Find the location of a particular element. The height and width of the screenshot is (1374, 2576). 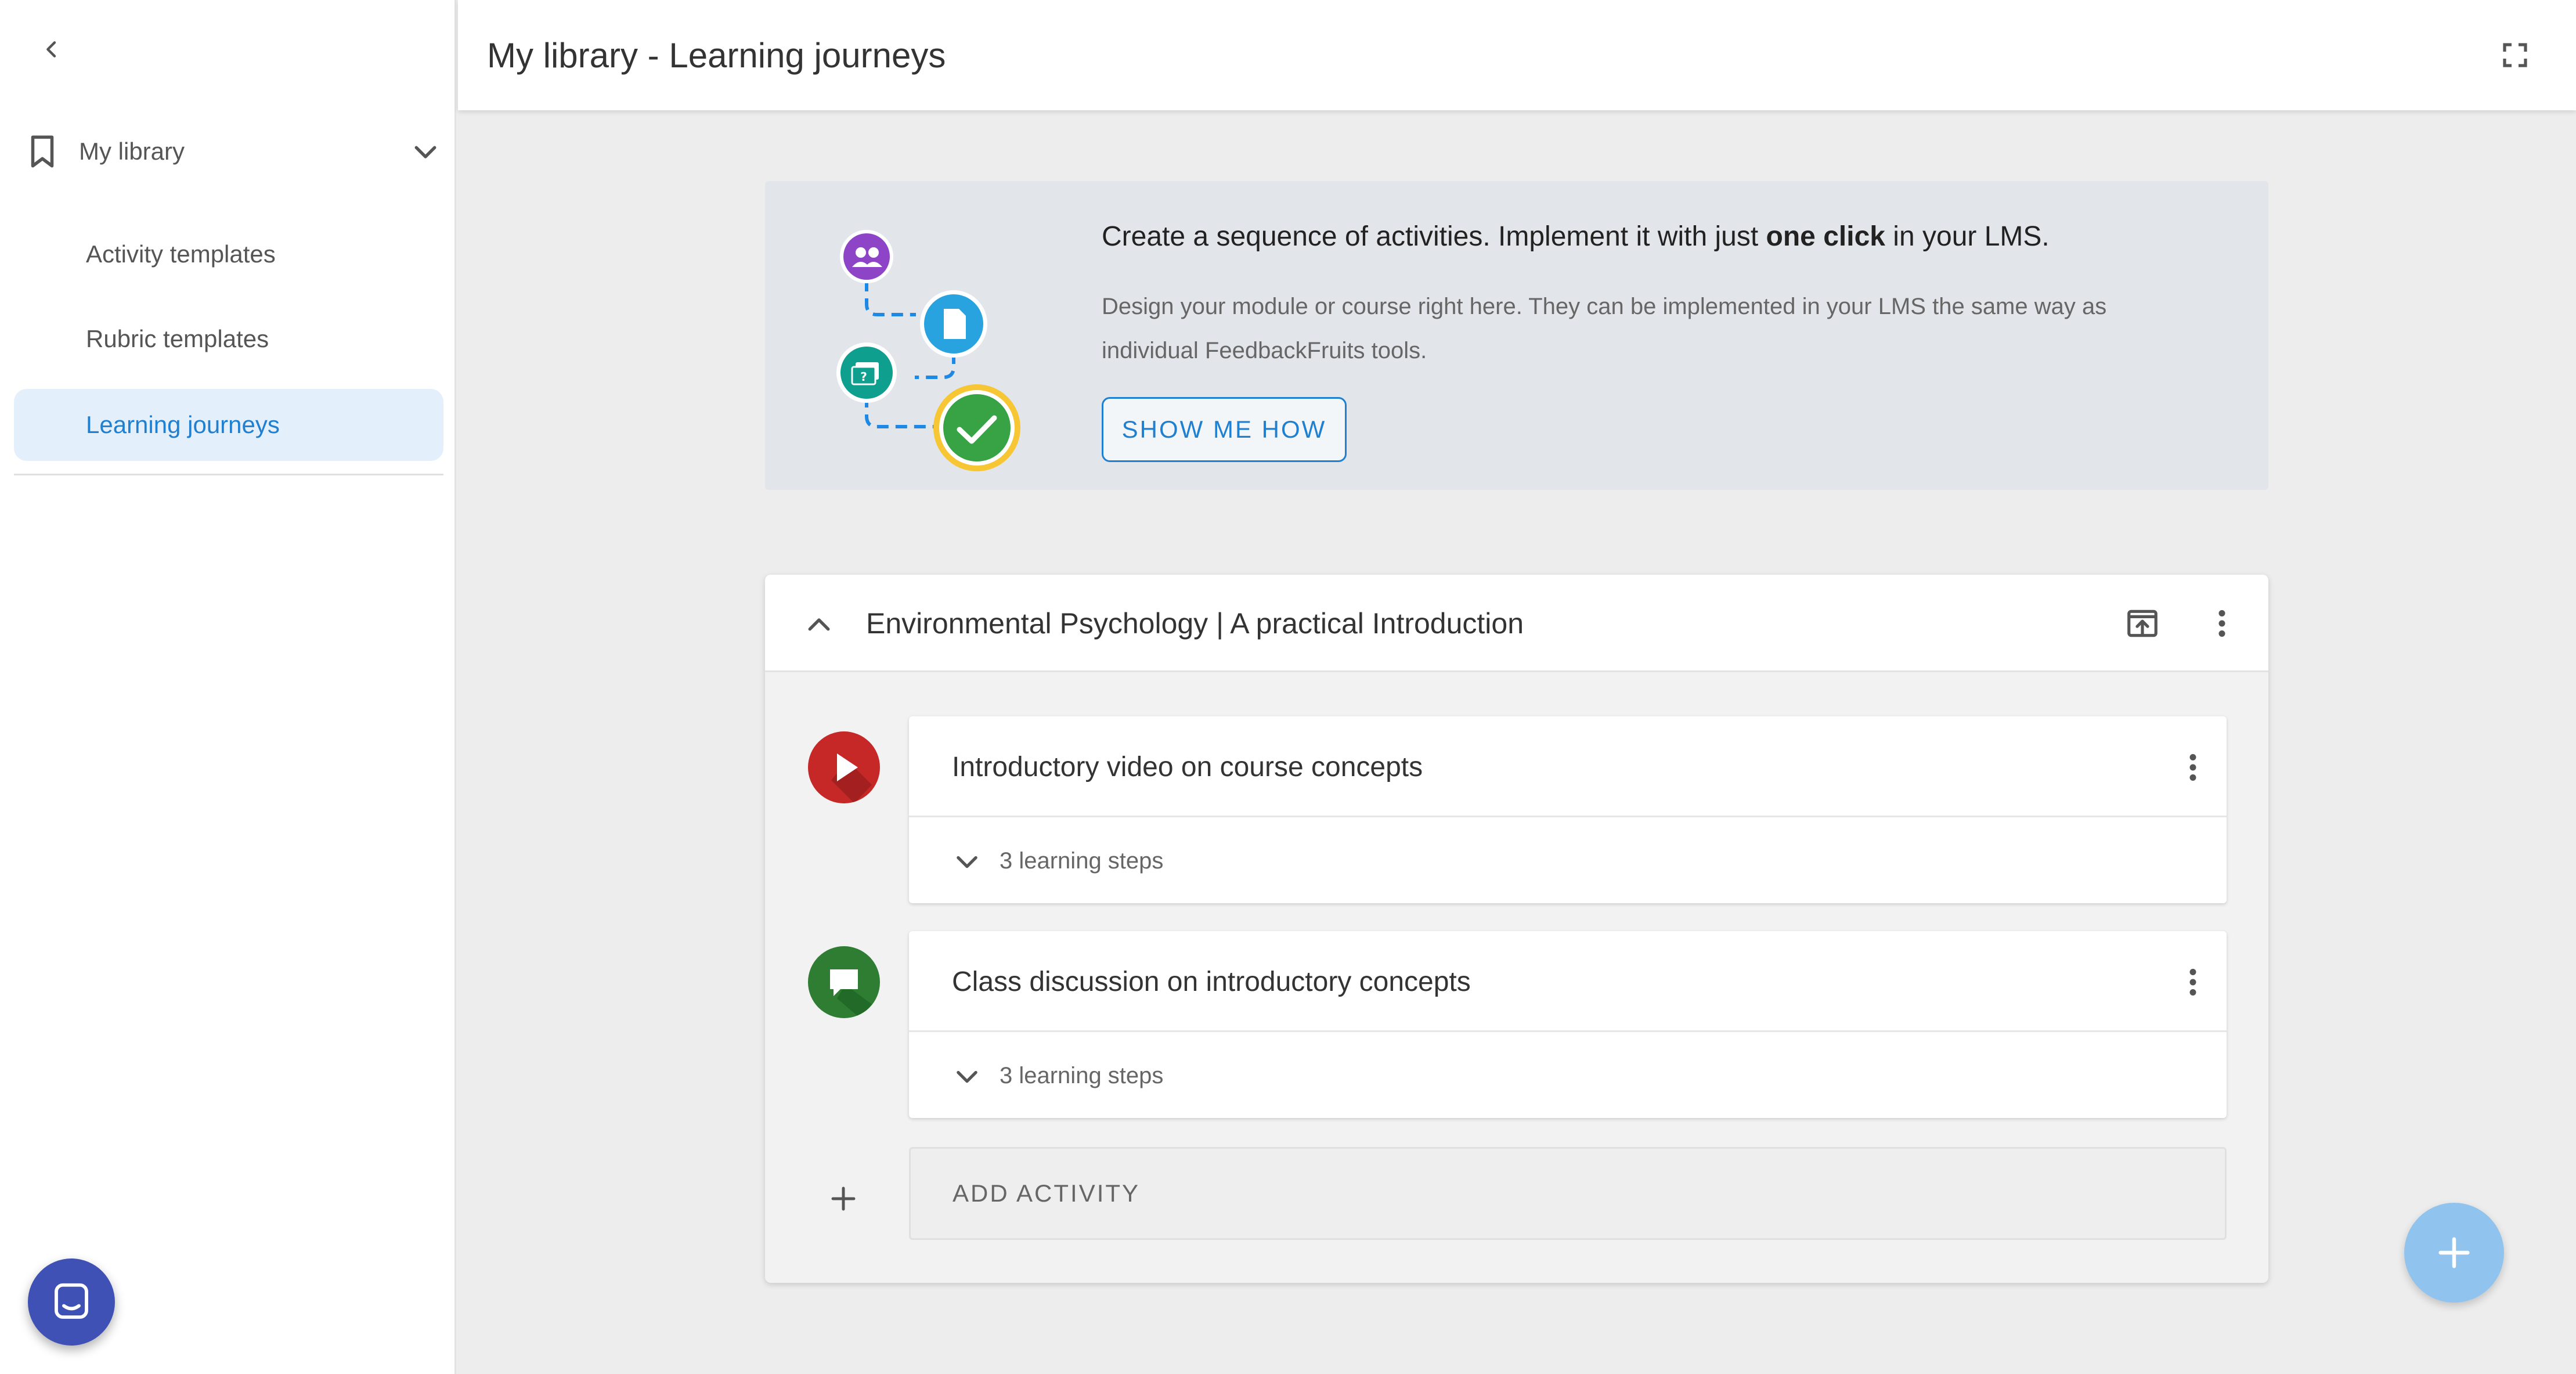

sidebar-item-label: Learning journeys is located at coordinates (183, 425).